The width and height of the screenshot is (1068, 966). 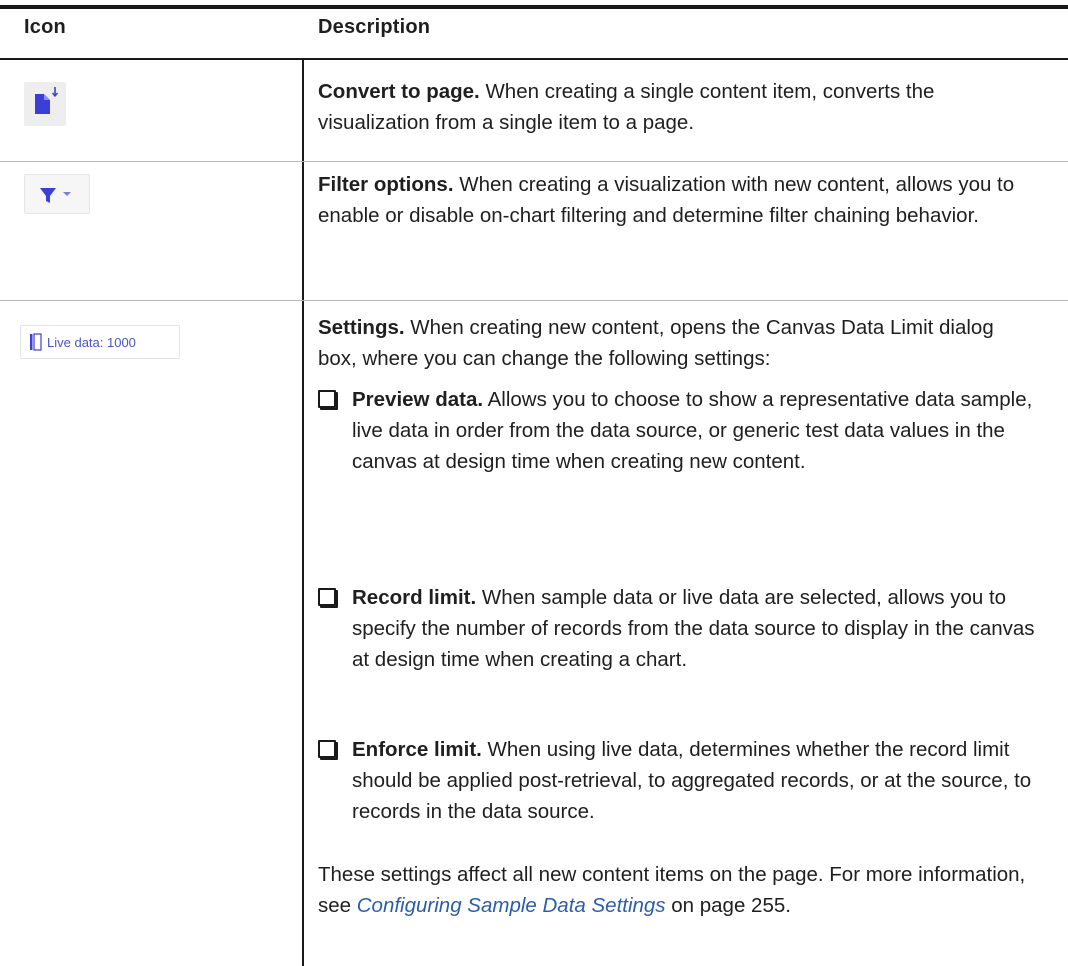 What do you see at coordinates (45, 27) in the screenshot?
I see `header-icon: Icon` at bounding box center [45, 27].